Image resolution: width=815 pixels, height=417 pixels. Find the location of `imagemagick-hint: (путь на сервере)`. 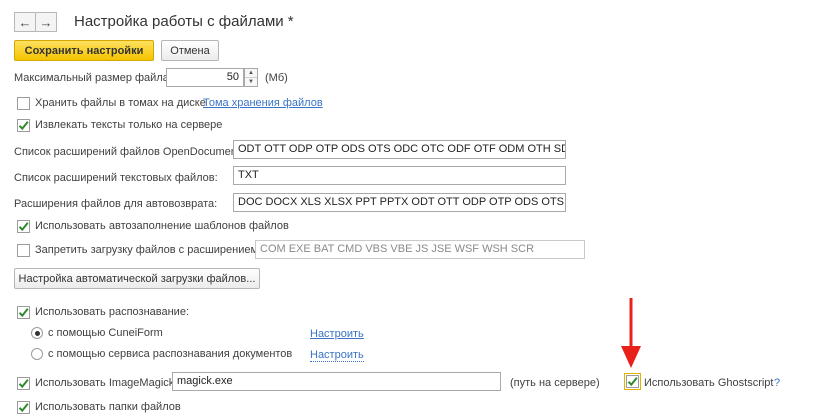

imagemagick-hint: (путь на сервере) is located at coordinates (555, 383).